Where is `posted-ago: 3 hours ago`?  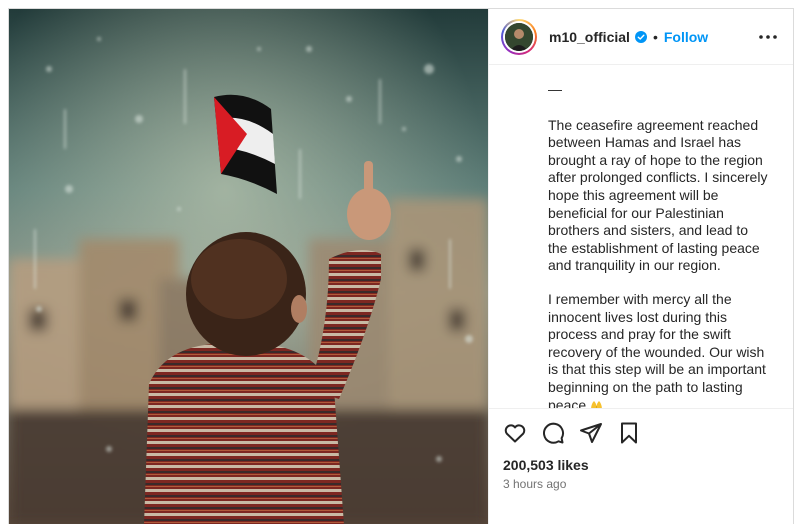
posted-ago: 3 hours ago is located at coordinates (535, 484).